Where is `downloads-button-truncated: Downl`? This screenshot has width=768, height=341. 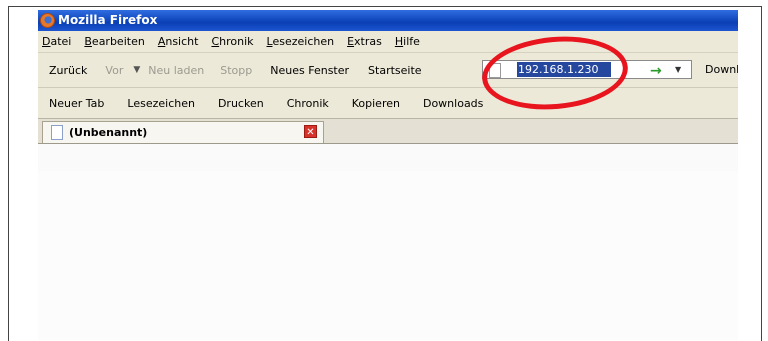 downloads-button-truncated: Downl is located at coordinates (721, 69).